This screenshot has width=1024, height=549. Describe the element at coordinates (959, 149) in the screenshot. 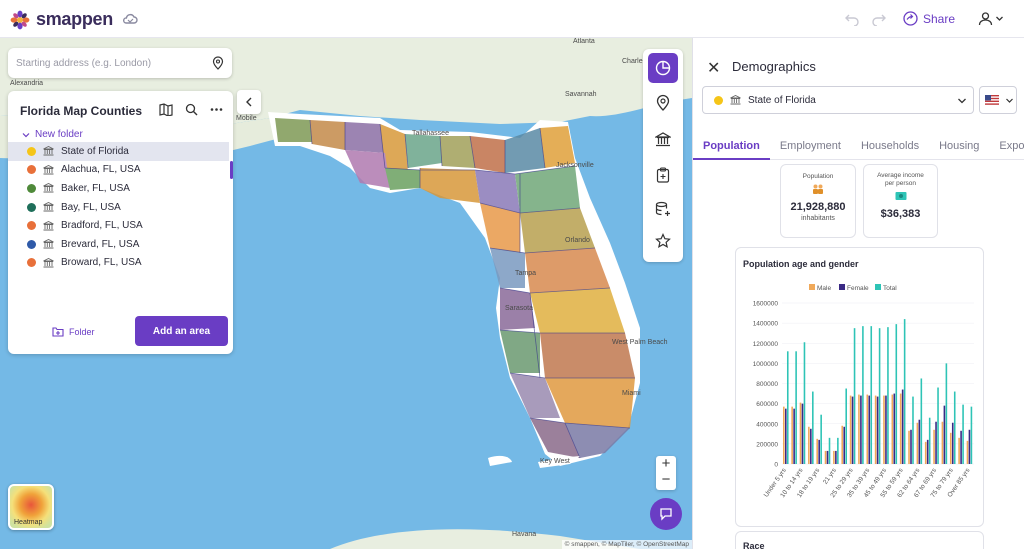

I see `tab-housing: Housing` at that location.